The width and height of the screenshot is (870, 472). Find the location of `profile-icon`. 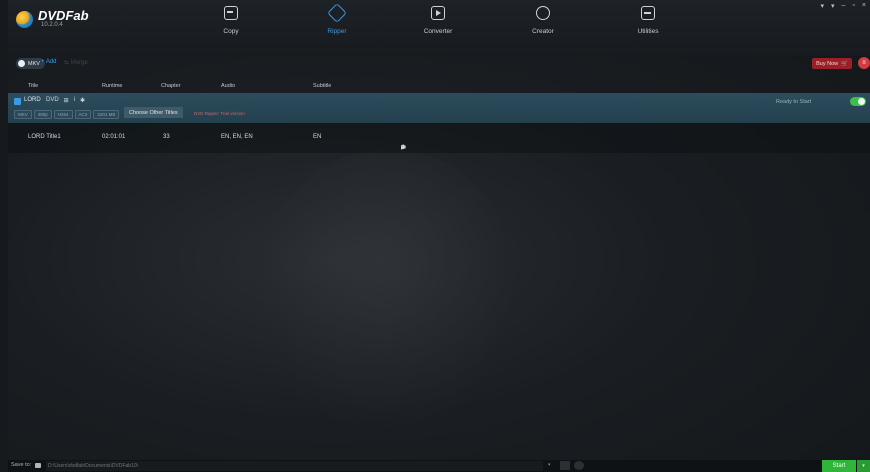

profile-icon is located at coordinates (21, 63).